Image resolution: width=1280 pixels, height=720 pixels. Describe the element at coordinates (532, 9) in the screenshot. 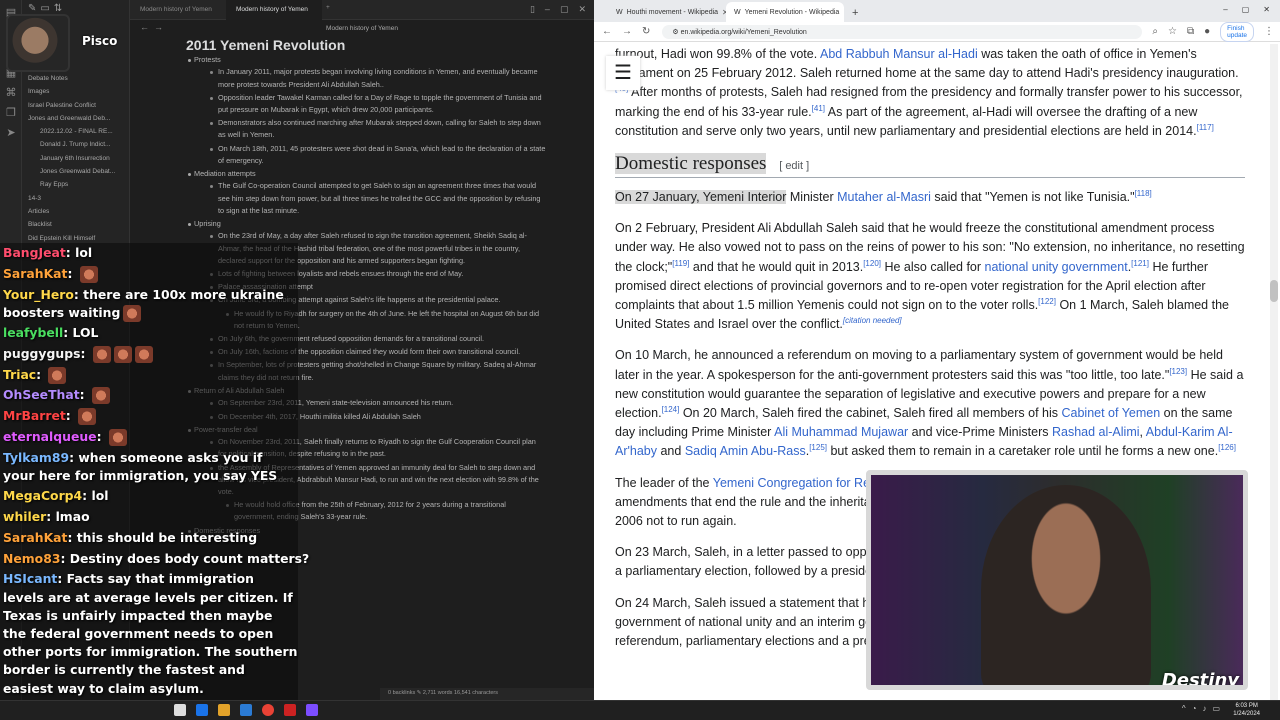

I see `layout-icon: ▯` at that location.